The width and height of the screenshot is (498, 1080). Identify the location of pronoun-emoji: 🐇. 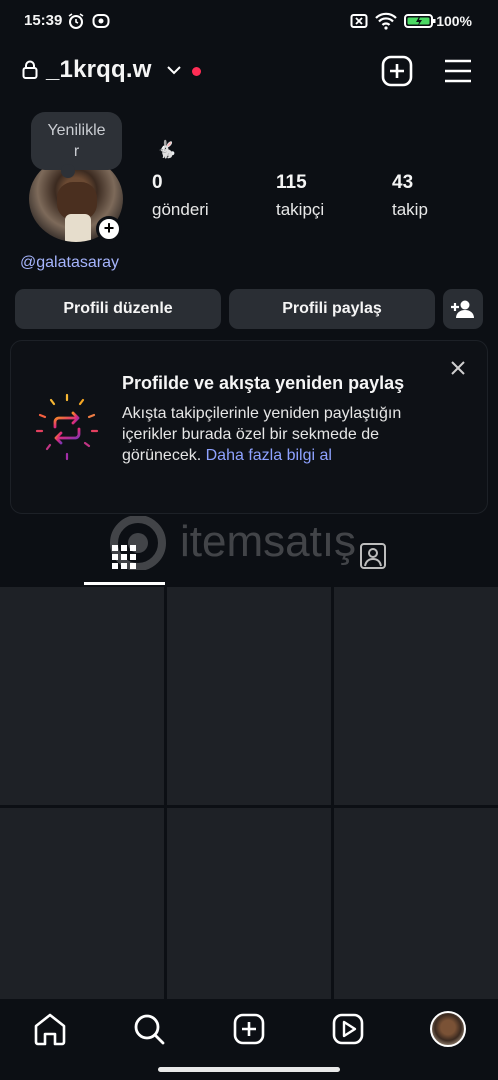
(167, 149).